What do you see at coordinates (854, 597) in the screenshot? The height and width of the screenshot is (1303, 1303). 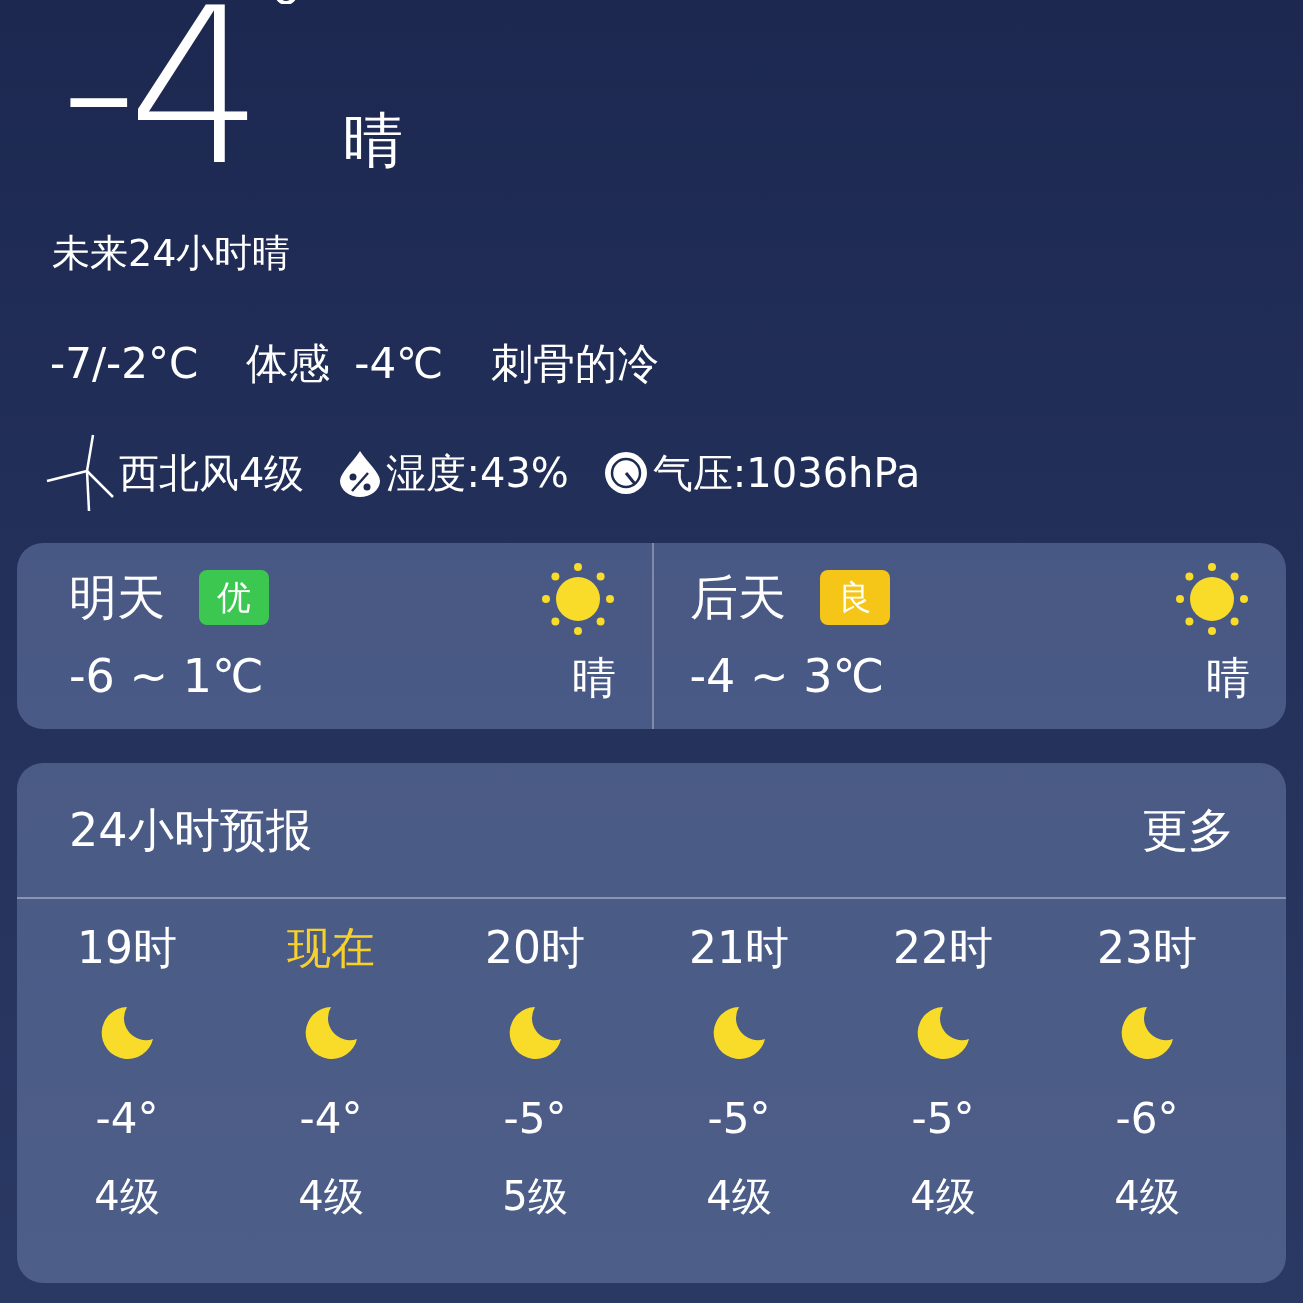 I see `air-quality-tag: 良` at bounding box center [854, 597].